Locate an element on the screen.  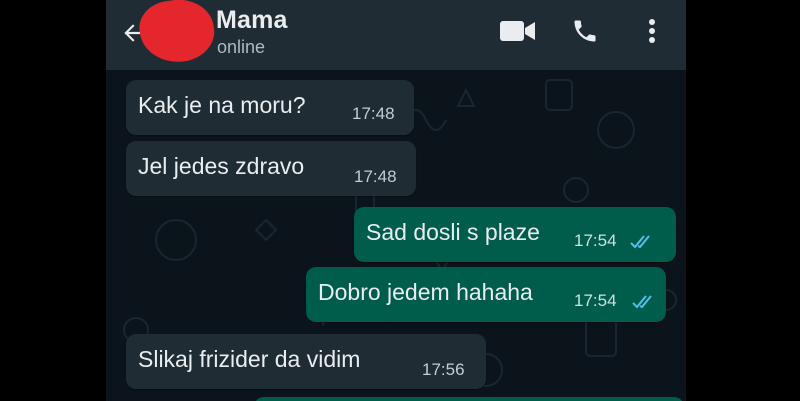
message-bubble-outgoing: Dobro jedem hahaha 17:54 is located at coordinates (486, 294).